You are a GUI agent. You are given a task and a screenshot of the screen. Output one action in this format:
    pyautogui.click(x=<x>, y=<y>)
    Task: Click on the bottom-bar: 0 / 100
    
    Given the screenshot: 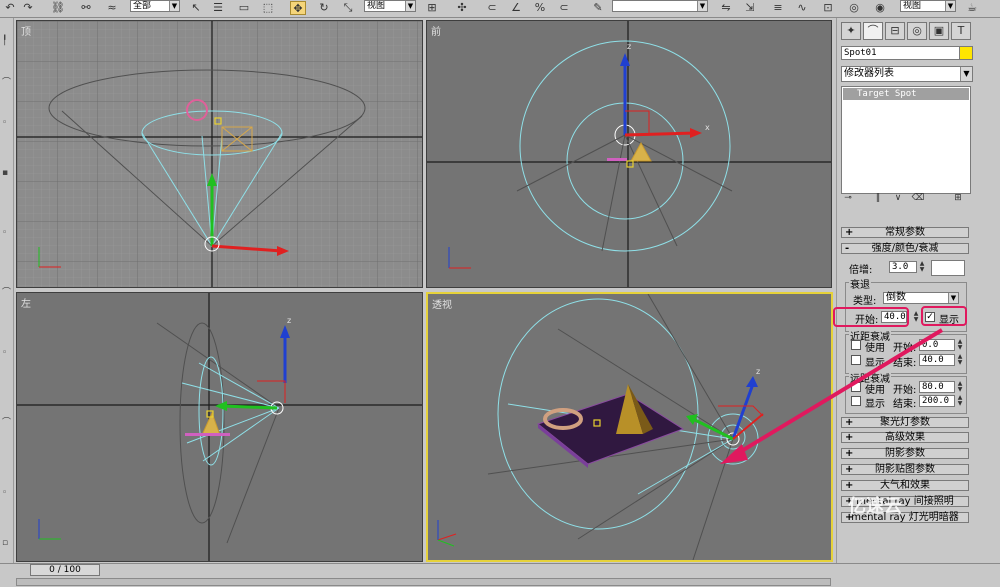 What is the action you would take?
    pyautogui.click(x=500, y=575)
    